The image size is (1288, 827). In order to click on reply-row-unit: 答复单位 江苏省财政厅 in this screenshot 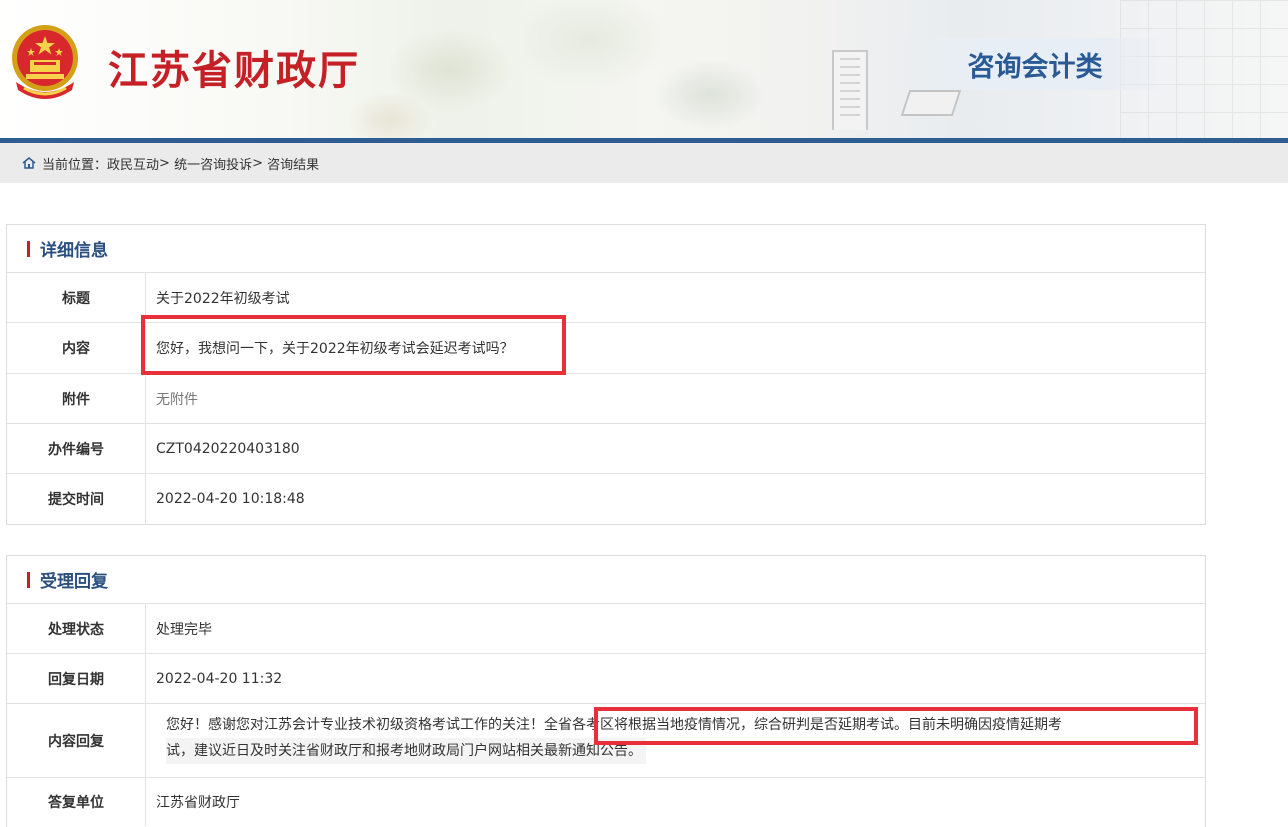, I will do `click(606, 802)`.